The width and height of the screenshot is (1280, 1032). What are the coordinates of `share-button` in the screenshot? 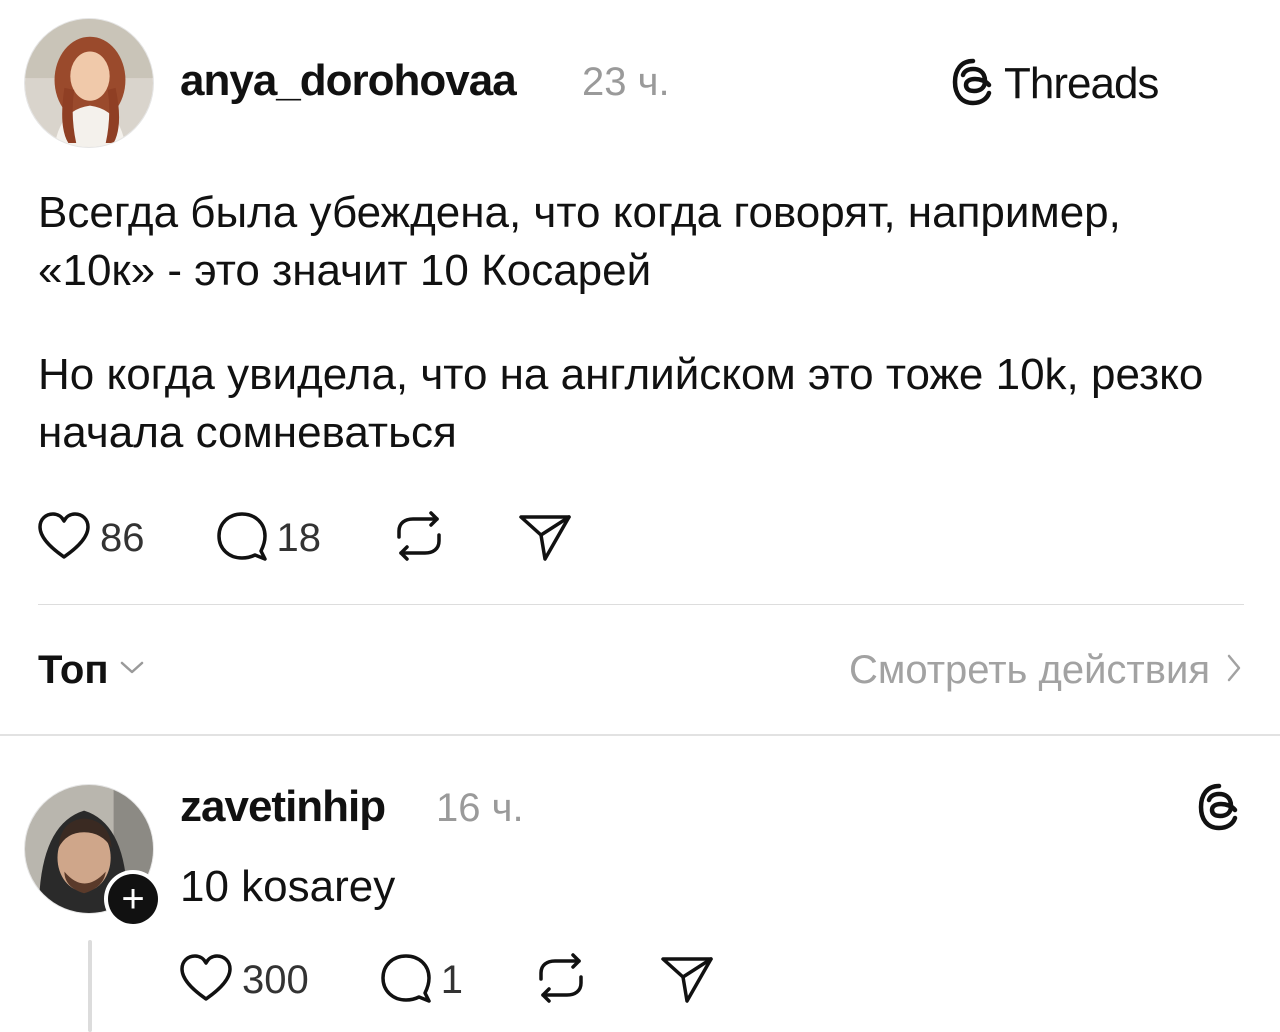 It's located at (545, 538).